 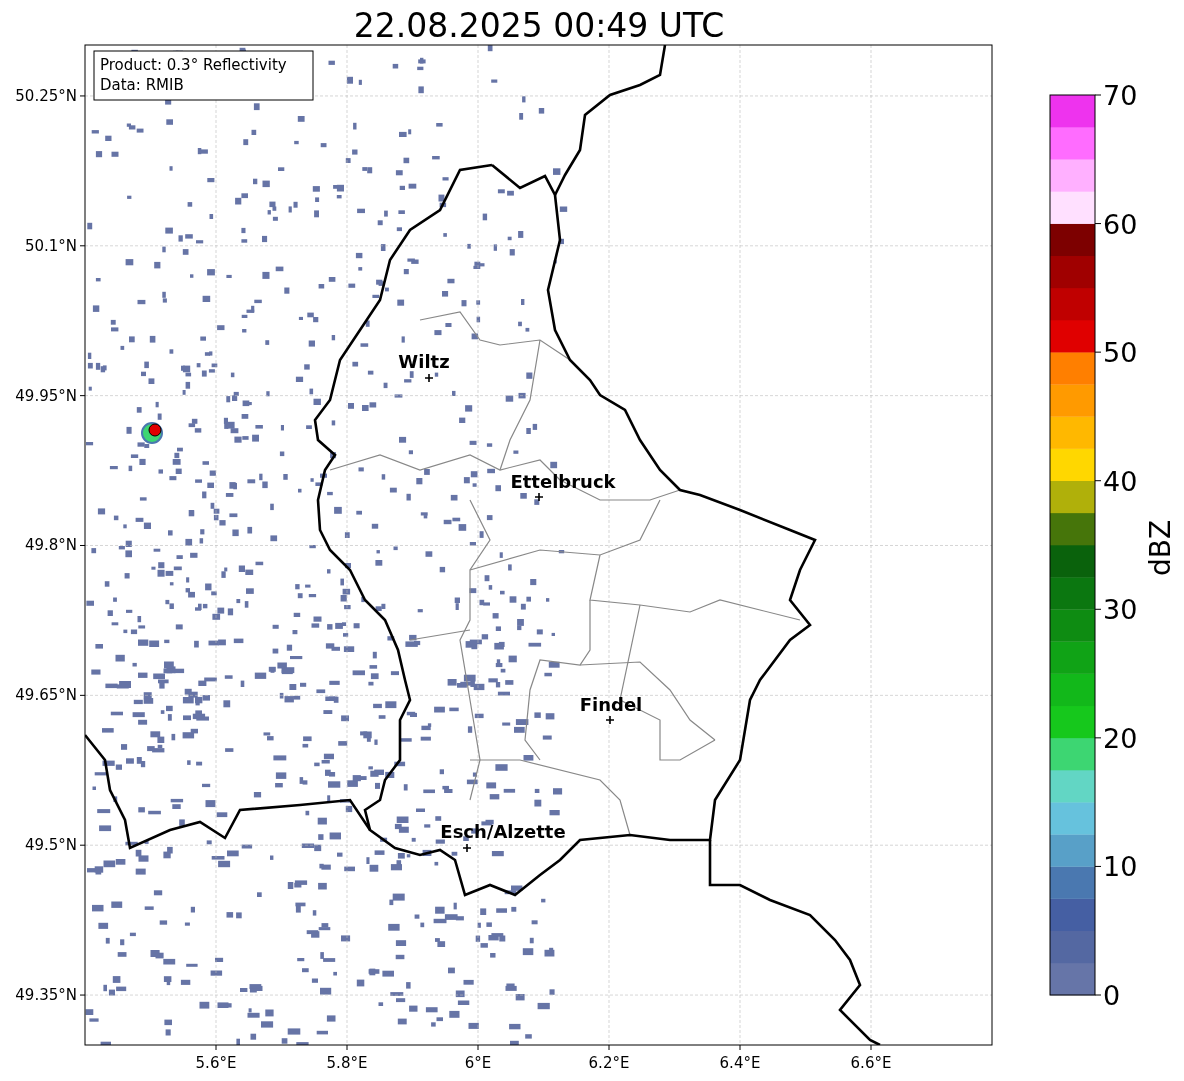 I want to click on axis-tick-label: 50.1°N, so click(x=50, y=245).